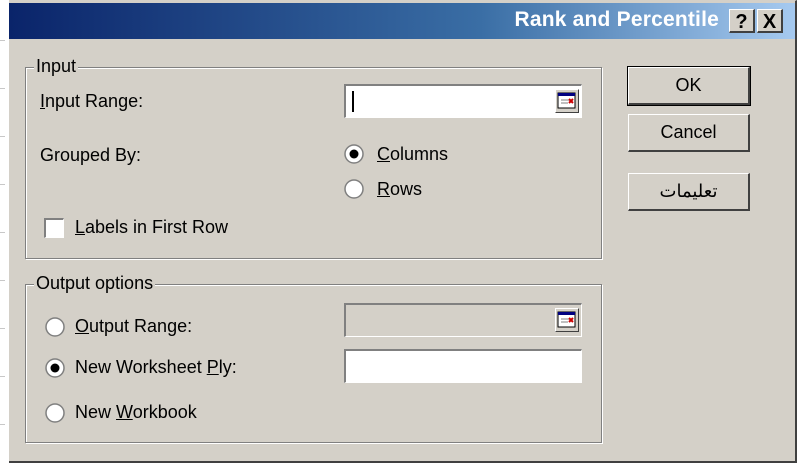 This screenshot has height=463, width=797. What do you see at coordinates (689, 192) in the screenshot?
I see `help-button: تعليمات` at bounding box center [689, 192].